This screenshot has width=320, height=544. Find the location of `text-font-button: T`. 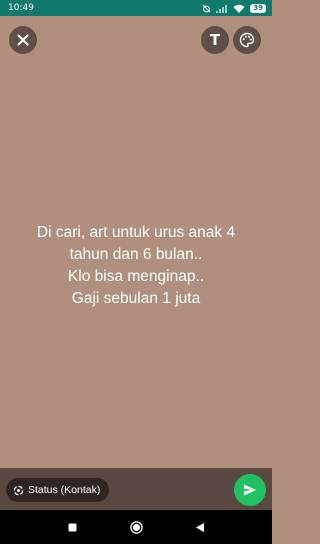

text-font-button: T is located at coordinates (215, 40).